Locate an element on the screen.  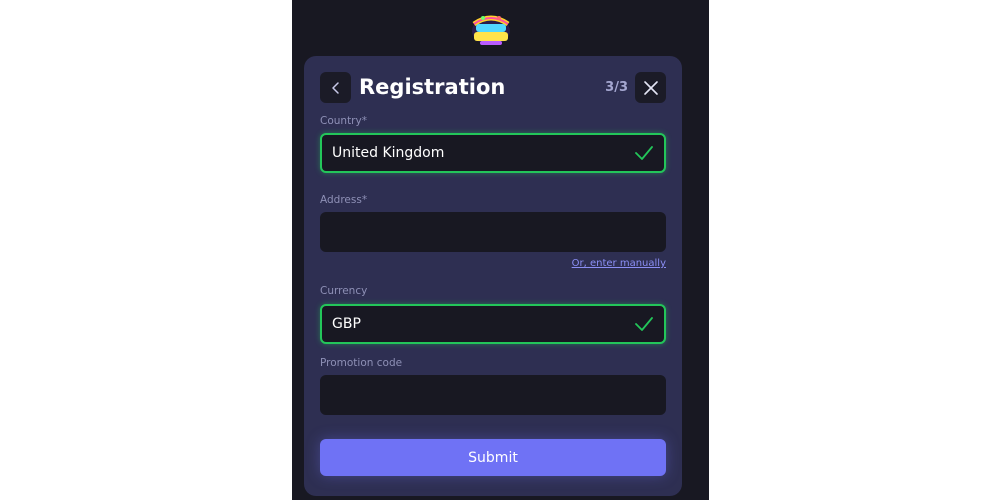
close-button is located at coordinates (650, 87).